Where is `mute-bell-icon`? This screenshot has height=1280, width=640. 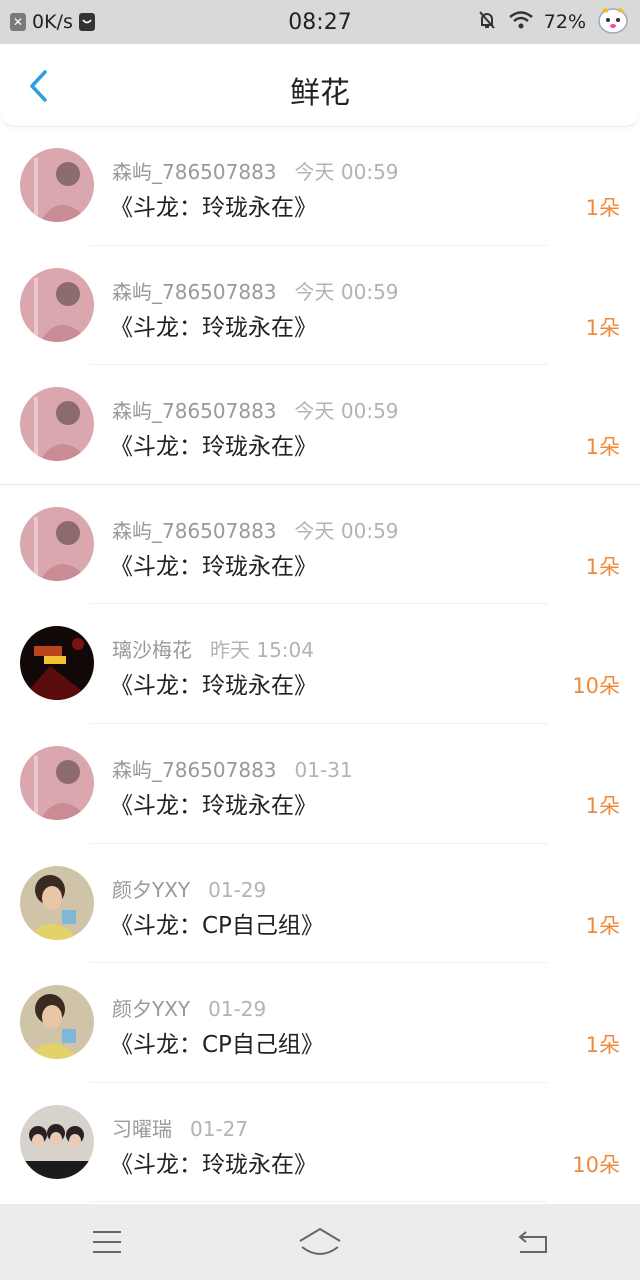 mute-bell-icon is located at coordinates (487, 22).